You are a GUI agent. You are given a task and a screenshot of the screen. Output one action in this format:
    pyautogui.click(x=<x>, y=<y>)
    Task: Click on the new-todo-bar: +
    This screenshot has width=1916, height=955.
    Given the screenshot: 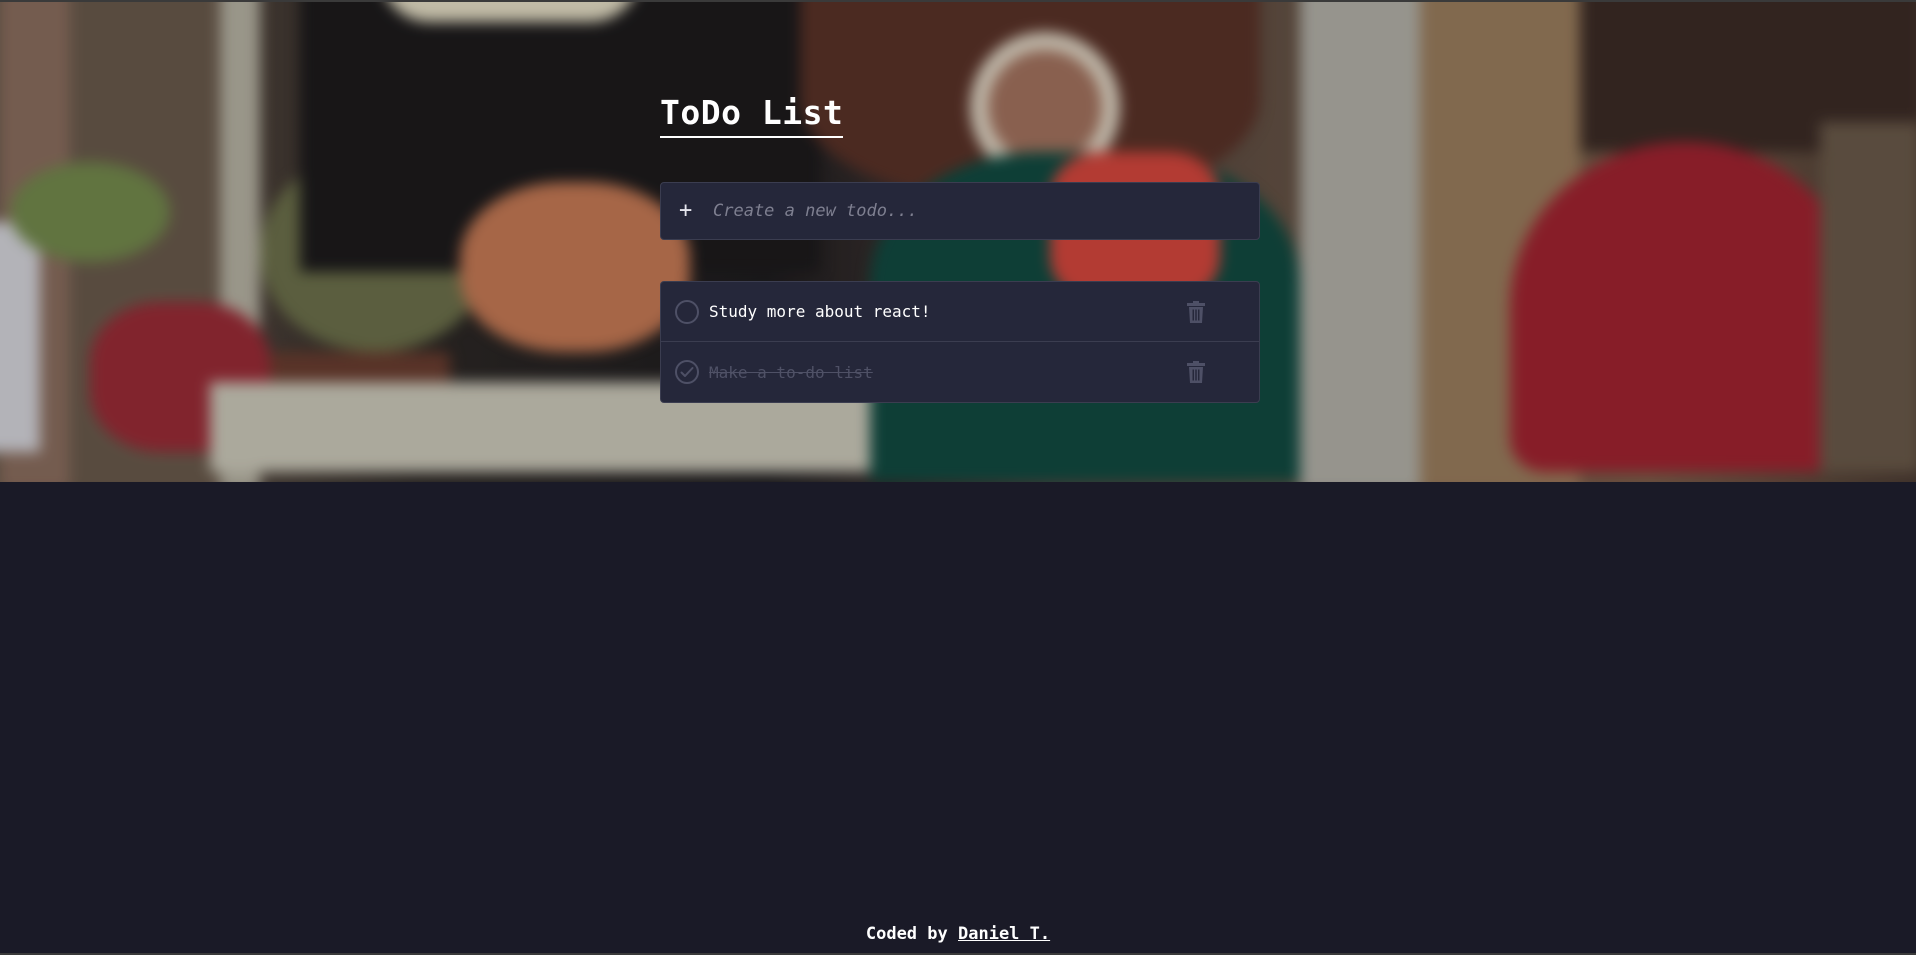 What is the action you would take?
    pyautogui.click(x=960, y=211)
    